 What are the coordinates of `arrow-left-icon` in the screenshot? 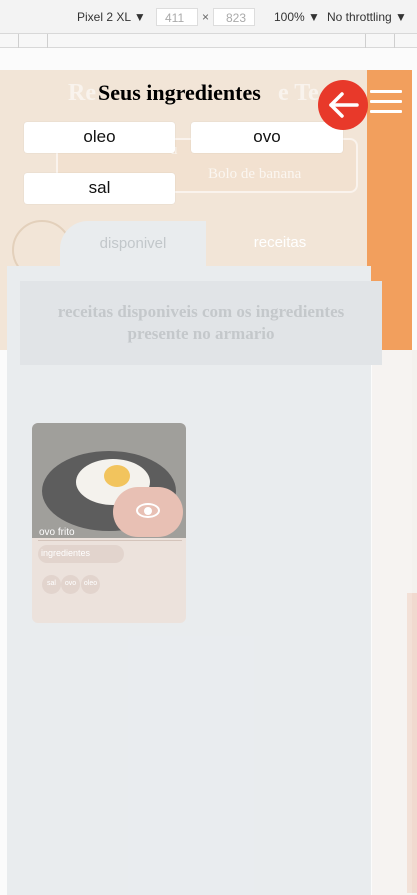 It's located at (344, 105).